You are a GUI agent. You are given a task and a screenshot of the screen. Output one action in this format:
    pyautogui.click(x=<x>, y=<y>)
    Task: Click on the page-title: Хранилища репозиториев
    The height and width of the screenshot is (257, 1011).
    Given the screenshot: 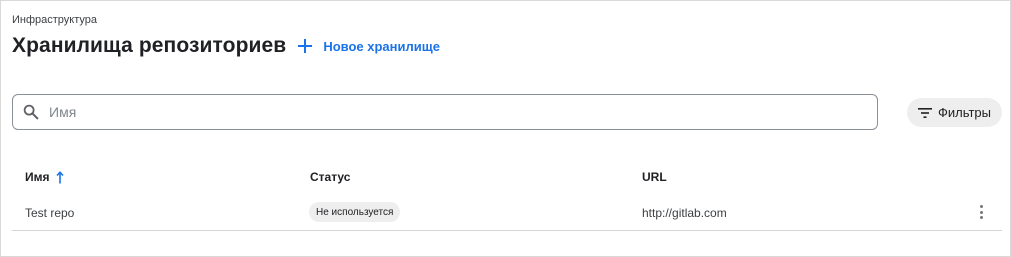 What is the action you would take?
    pyautogui.click(x=149, y=45)
    